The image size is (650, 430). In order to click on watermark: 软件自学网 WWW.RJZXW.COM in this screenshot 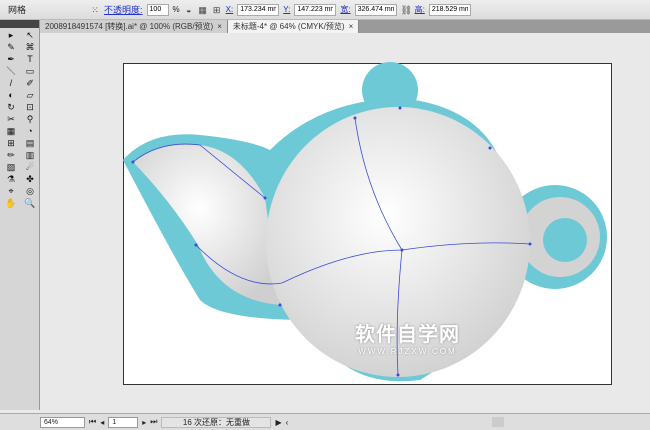, I will do `click(407, 337)`.